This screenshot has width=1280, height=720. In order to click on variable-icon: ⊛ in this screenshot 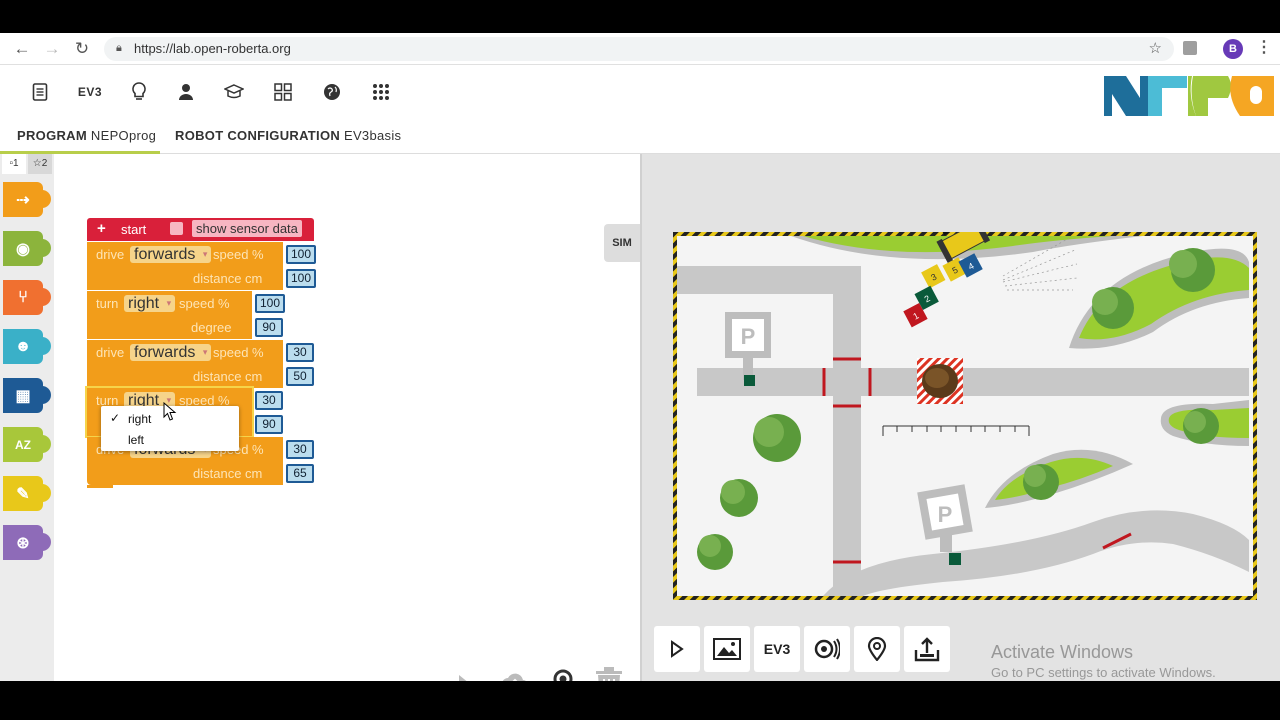, I will do `click(23, 543)`.